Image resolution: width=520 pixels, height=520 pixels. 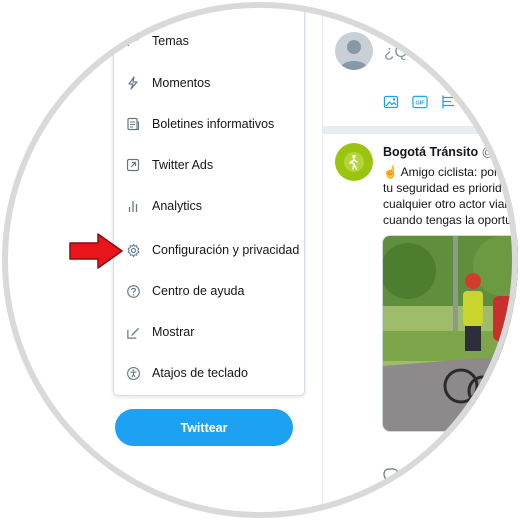 What do you see at coordinates (133, 206) in the screenshot?
I see `analytics-bars-icon` at bounding box center [133, 206].